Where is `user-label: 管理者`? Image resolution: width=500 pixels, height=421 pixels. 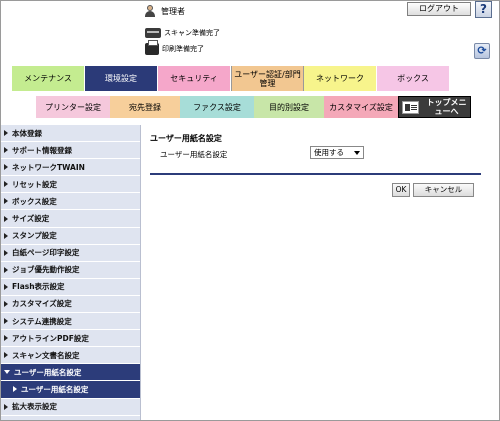
user-label: 管理者 is located at coordinates (173, 11).